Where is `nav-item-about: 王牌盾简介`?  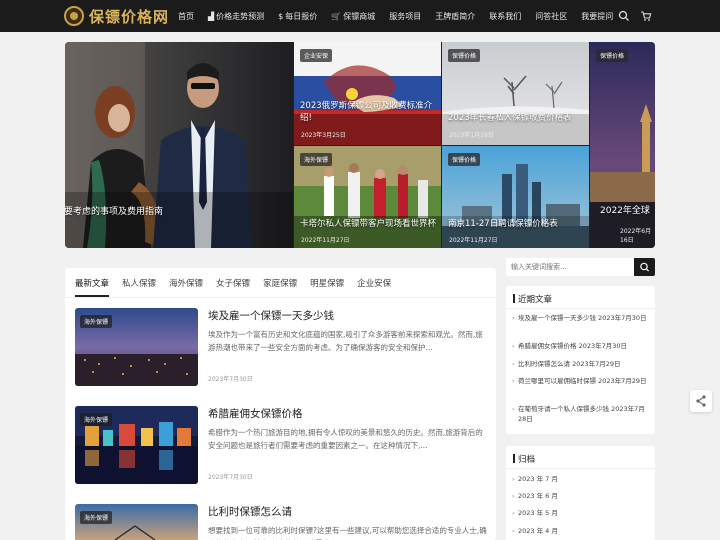 nav-item-about: 王牌盾简介 is located at coordinates (455, 16).